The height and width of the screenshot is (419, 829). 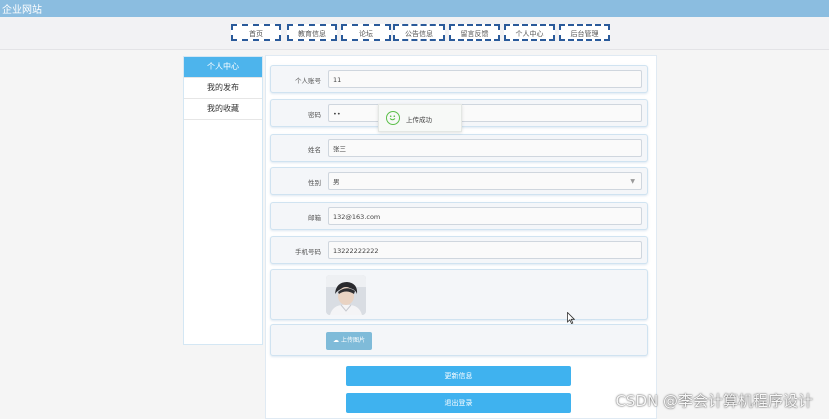 What do you see at coordinates (223, 88) in the screenshot?
I see `sidebar-item-my-posts: 我的发布` at bounding box center [223, 88].